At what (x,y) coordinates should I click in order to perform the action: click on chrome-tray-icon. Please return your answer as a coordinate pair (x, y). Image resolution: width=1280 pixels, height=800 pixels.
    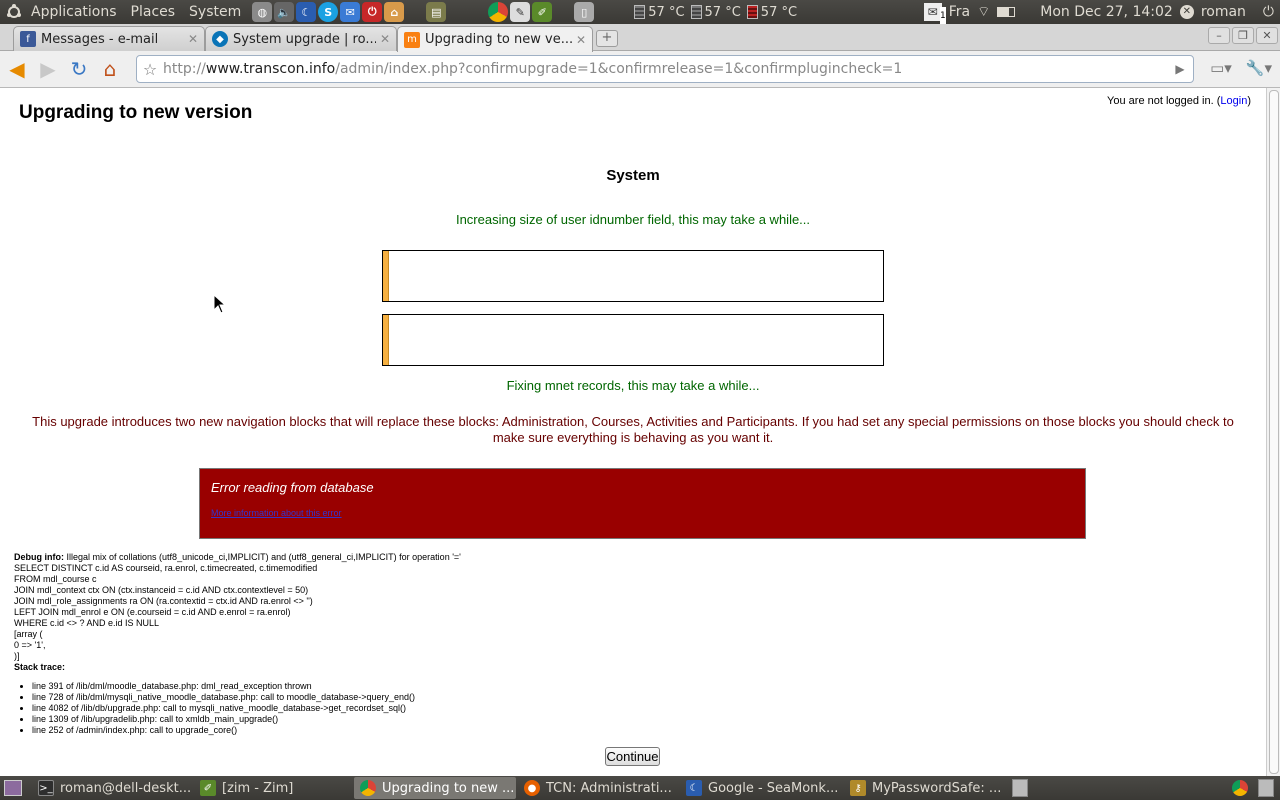
    Looking at the image, I should click on (1240, 788).